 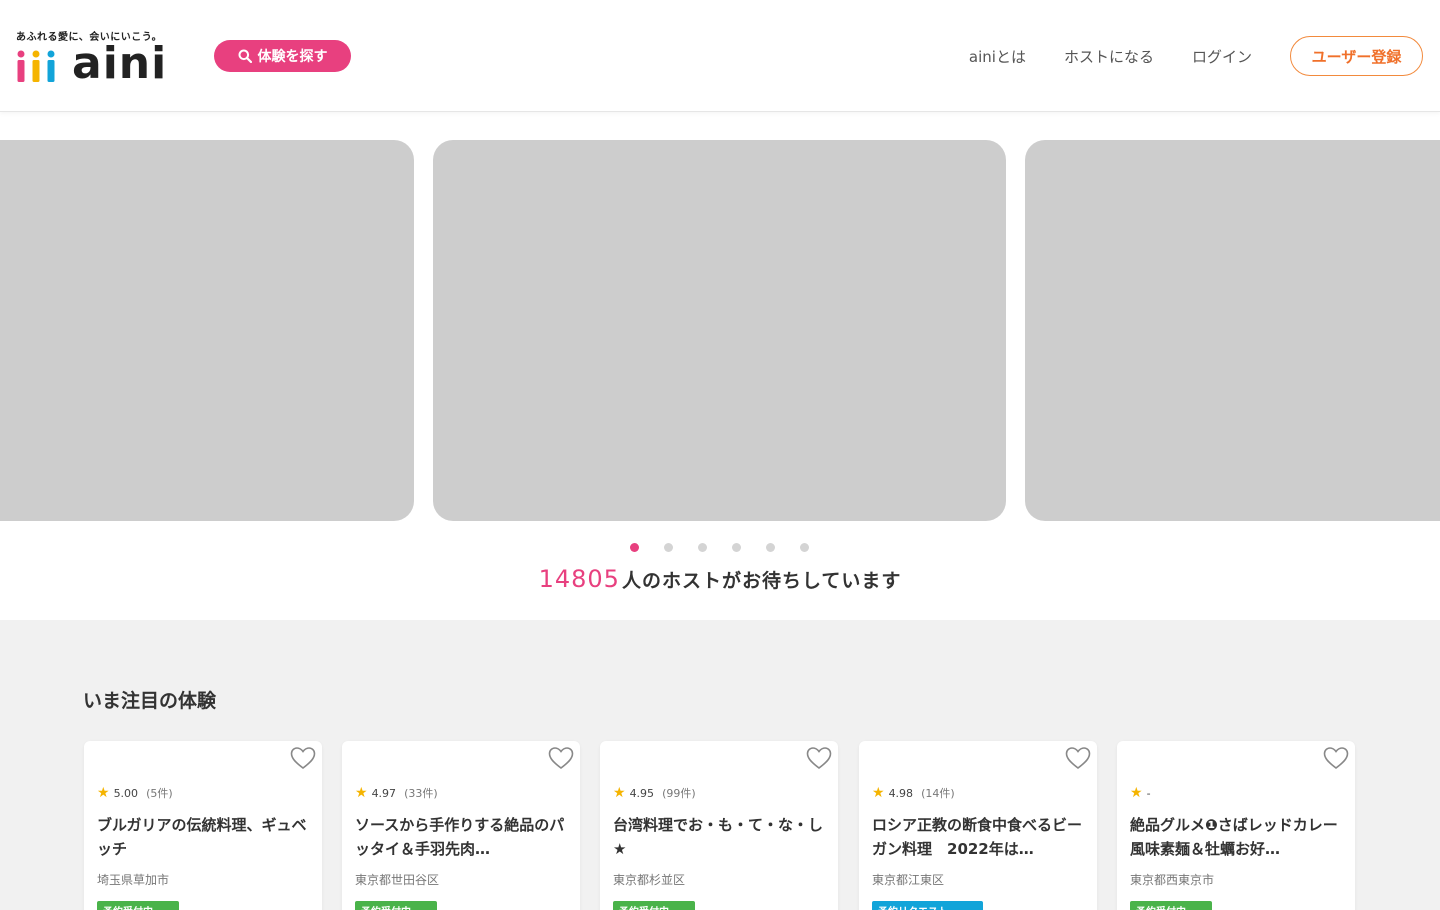 I want to click on status-badge: 予約リクエスト, so click(x=927, y=905).